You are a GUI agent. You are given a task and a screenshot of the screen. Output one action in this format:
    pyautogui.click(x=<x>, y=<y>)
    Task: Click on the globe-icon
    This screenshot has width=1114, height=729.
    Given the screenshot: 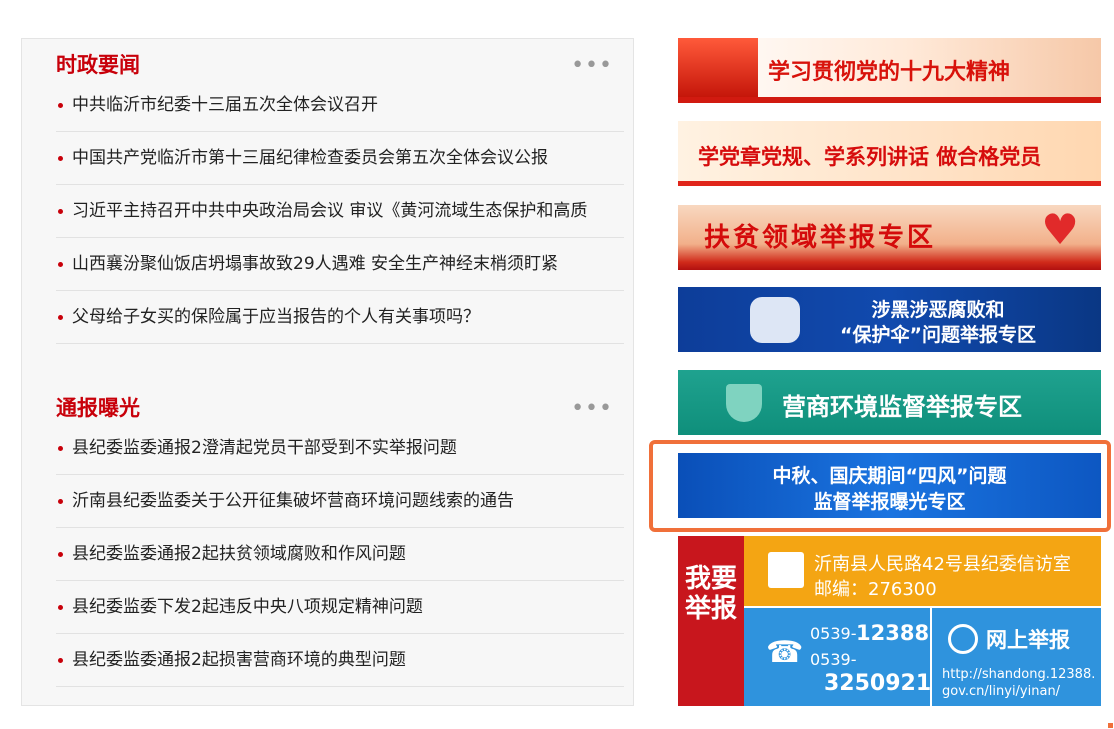 What is the action you would take?
    pyautogui.click(x=963, y=639)
    